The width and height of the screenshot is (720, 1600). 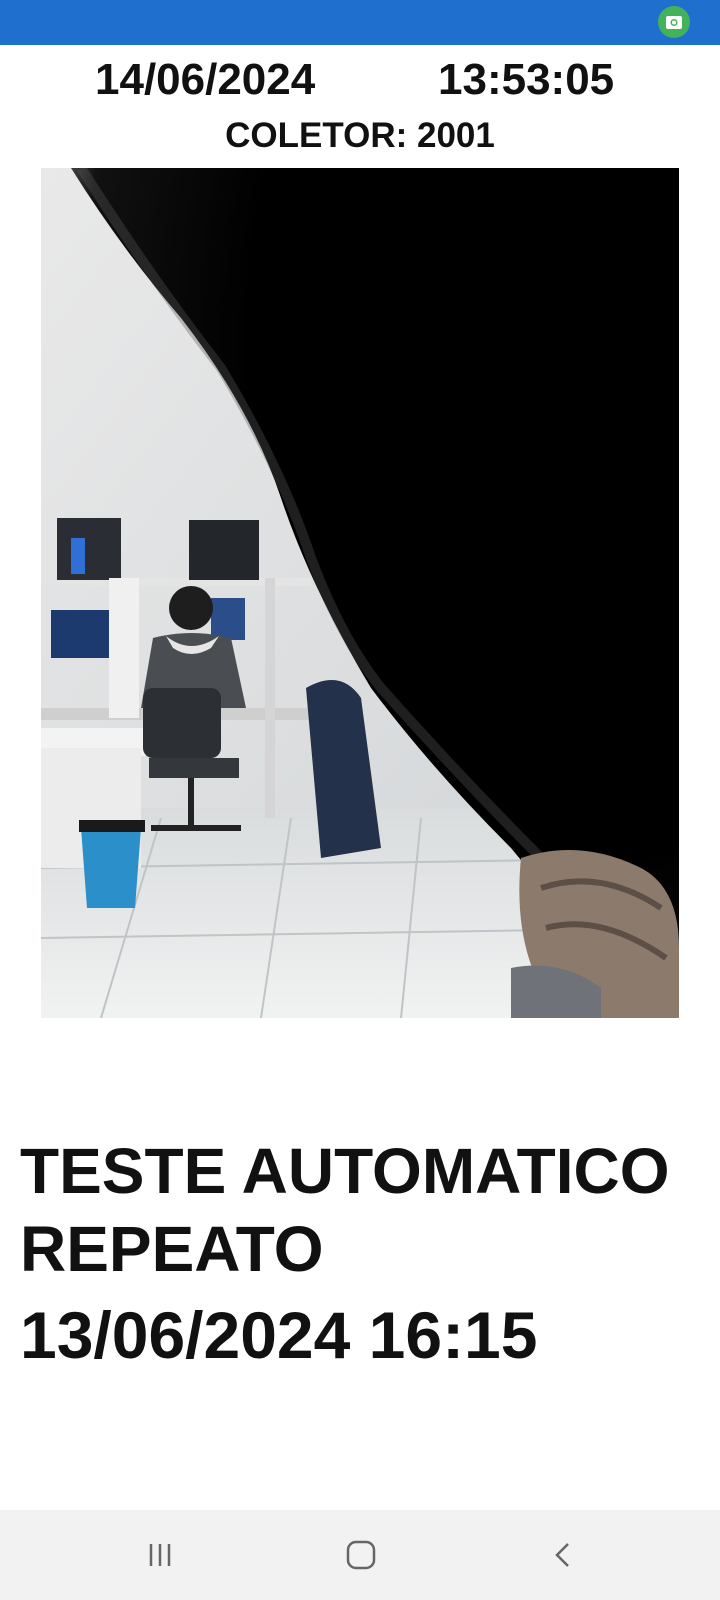 I want to click on message-line-1: TESTE AUTOMATICO, so click(x=345, y=1171).